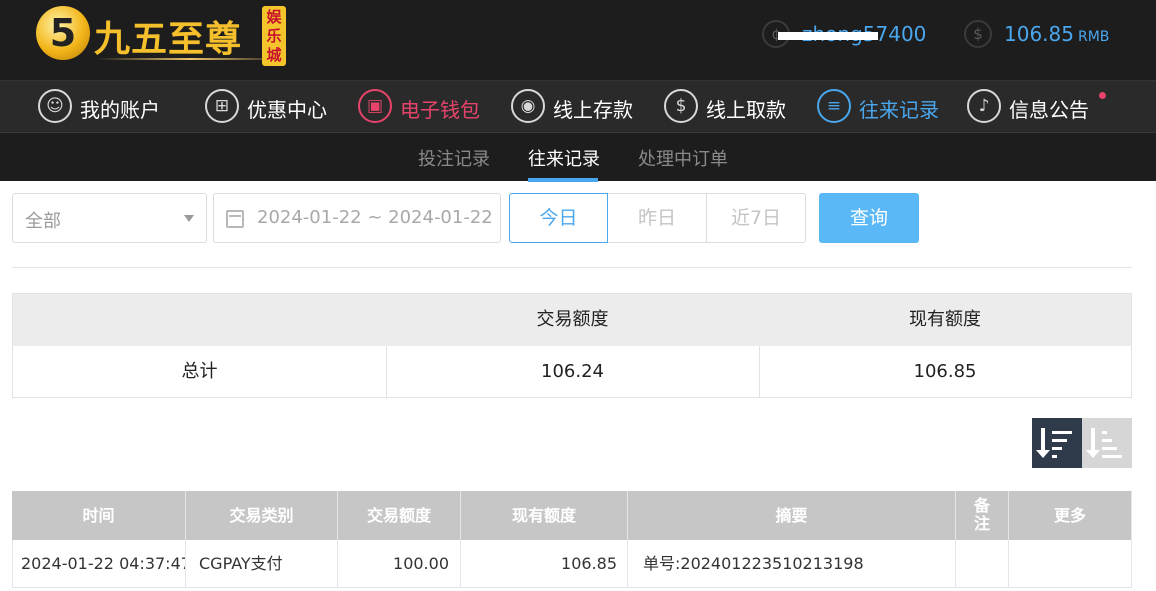 The height and width of the screenshot is (591, 1156). I want to click on column-header-balance: 现有额度, so click(544, 515).